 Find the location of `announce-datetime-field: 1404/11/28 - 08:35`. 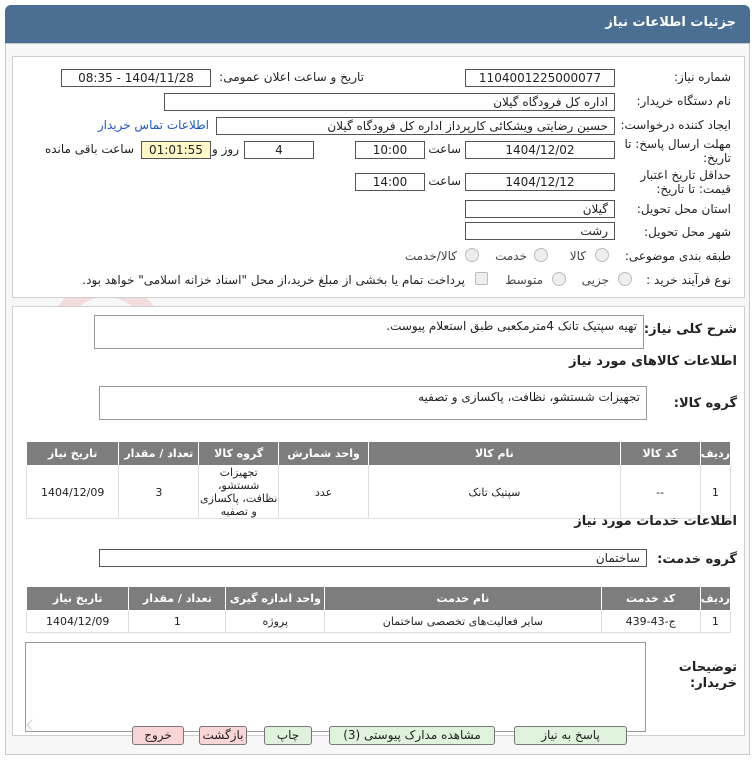

announce-datetime-field: 1404/11/28 - 08:35 is located at coordinates (136, 78).